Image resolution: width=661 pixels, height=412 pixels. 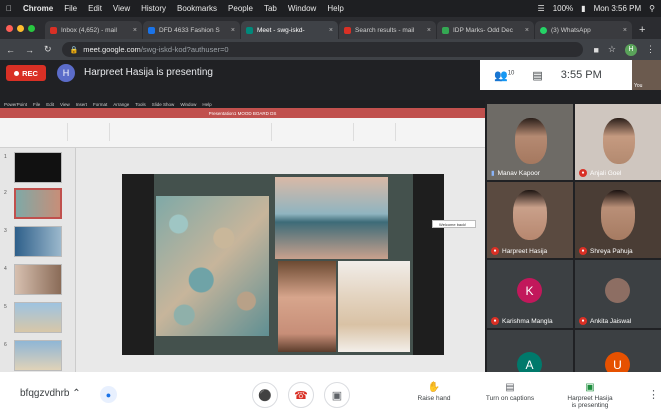 I want to click on slide-thumbnail-selected, so click(x=38, y=203).